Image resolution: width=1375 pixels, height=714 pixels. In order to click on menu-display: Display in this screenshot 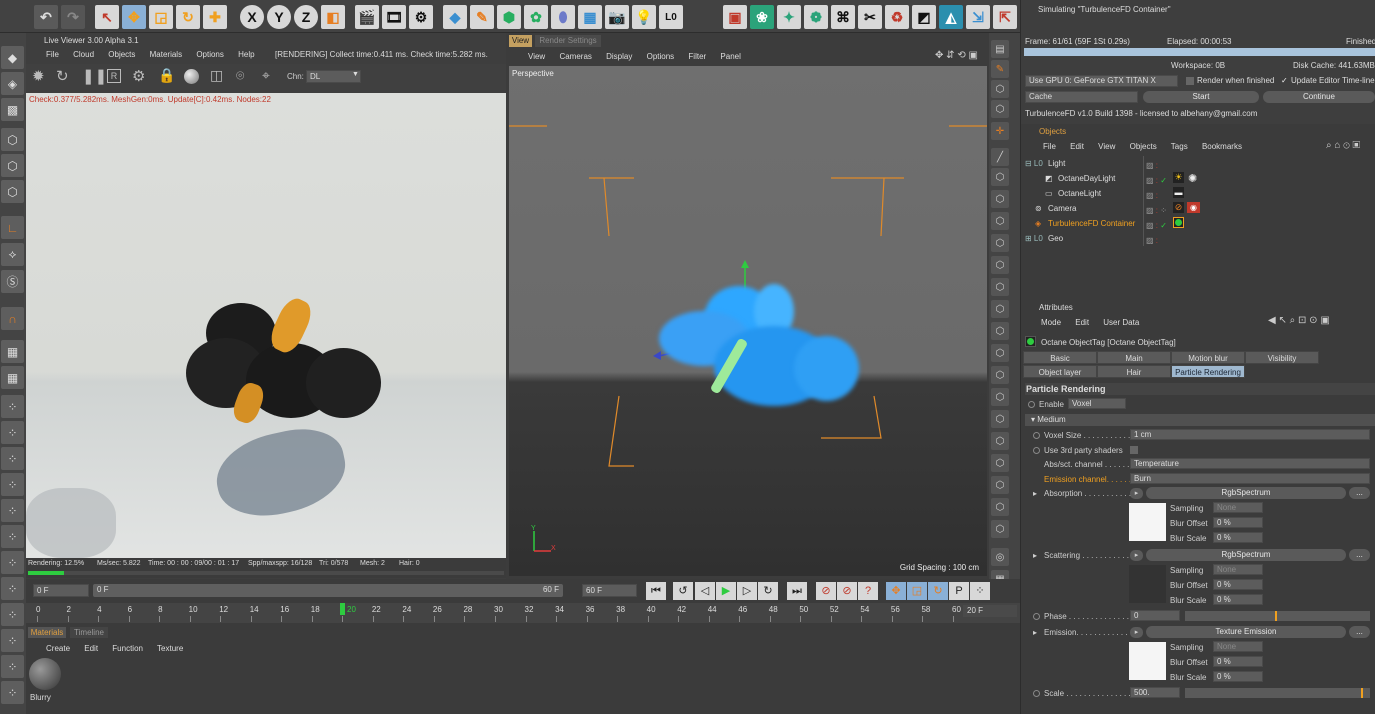, I will do `click(619, 56)`.